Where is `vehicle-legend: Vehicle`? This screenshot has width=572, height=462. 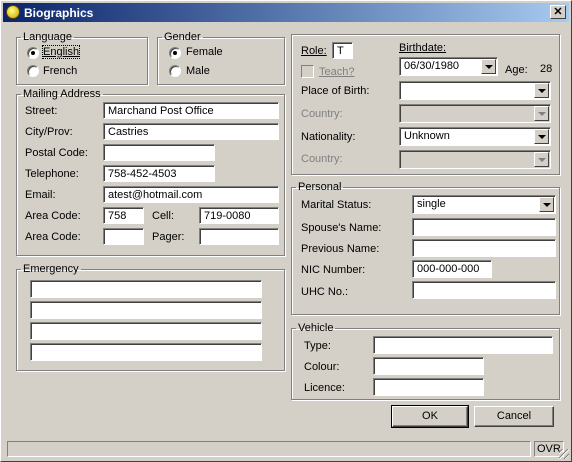
vehicle-legend: Vehicle is located at coordinates (316, 328).